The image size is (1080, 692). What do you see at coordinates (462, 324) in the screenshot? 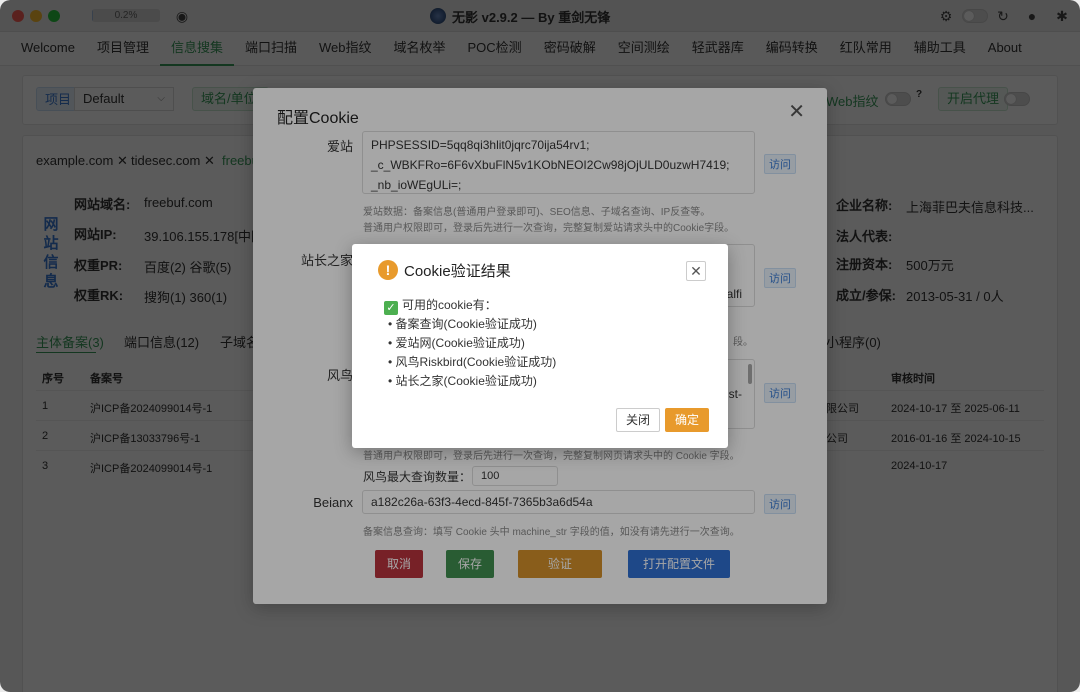
I see `result-item: • 备案查询(Cookie验证成功)` at bounding box center [462, 324].